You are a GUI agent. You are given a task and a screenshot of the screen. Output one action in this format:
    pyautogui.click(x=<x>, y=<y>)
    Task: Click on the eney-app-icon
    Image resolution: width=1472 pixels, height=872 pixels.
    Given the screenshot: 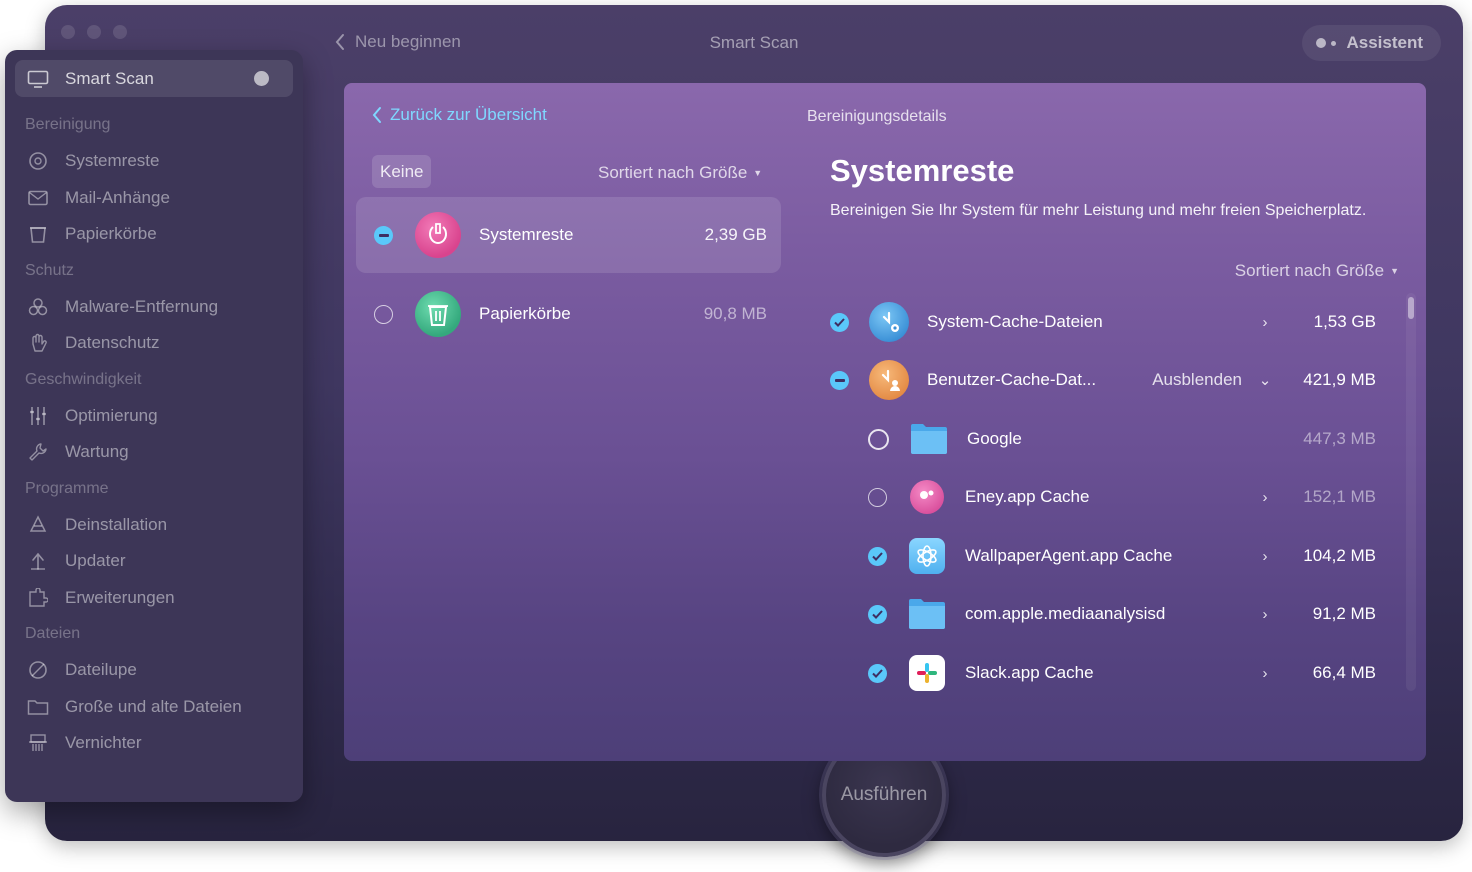 What is the action you would take?
    pyautogui.click(x=927, y=497)
    